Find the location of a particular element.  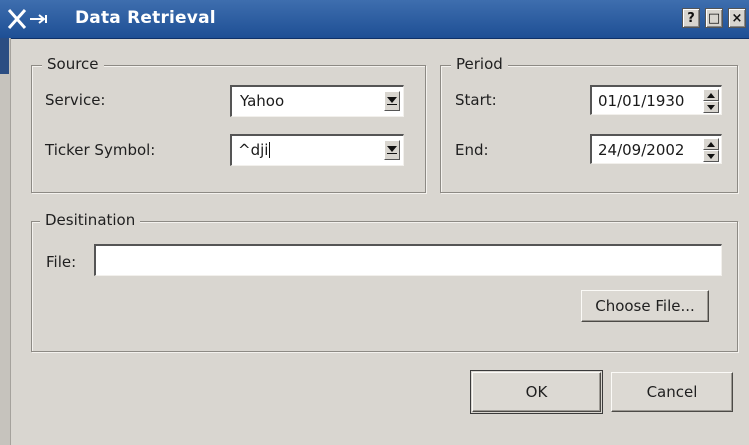

app-logo-icon is located at coordinates (37, 19).